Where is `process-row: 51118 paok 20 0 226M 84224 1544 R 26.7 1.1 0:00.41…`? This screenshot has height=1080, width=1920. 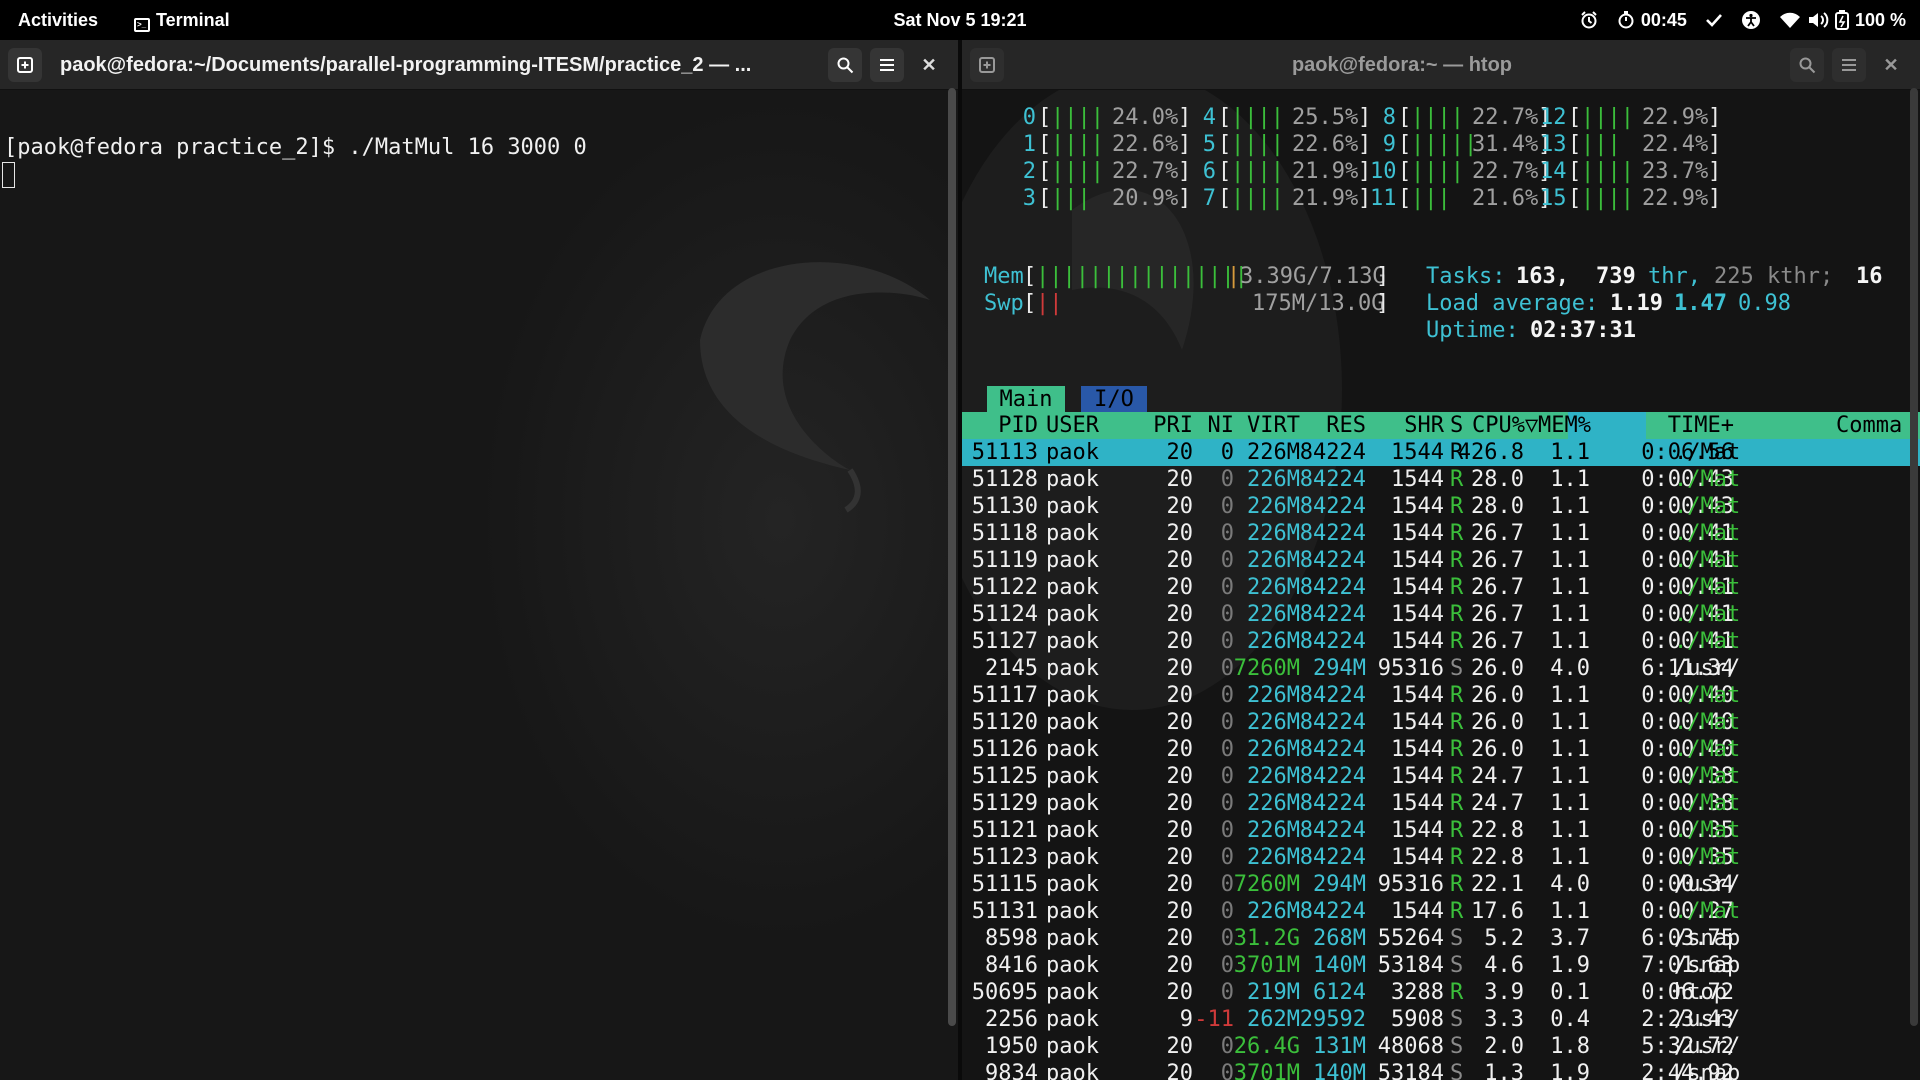 process-row: 51118 paok 20 0 226M 84224 1544 R 26.7 1.1 0:00.41… is located at coordinates (1441, 533).